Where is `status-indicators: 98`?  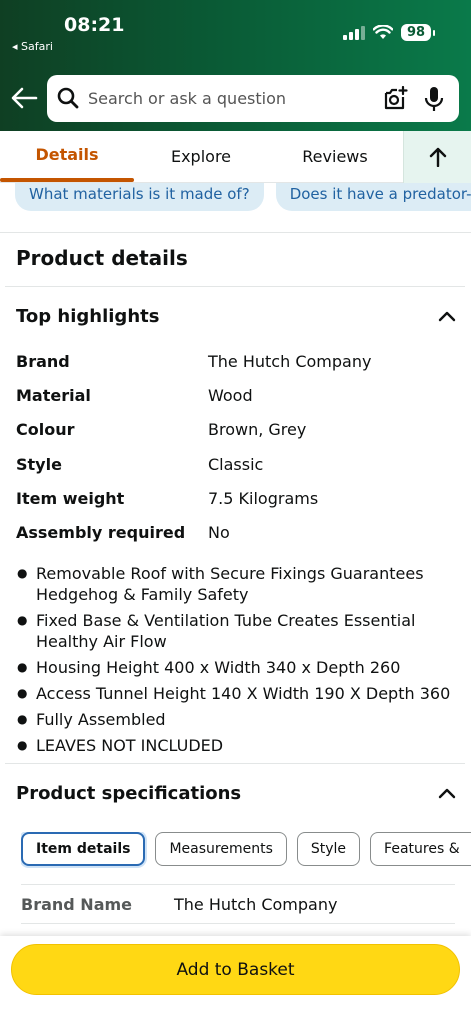
status-indicators: 98 is located at coordinates (389, 32).